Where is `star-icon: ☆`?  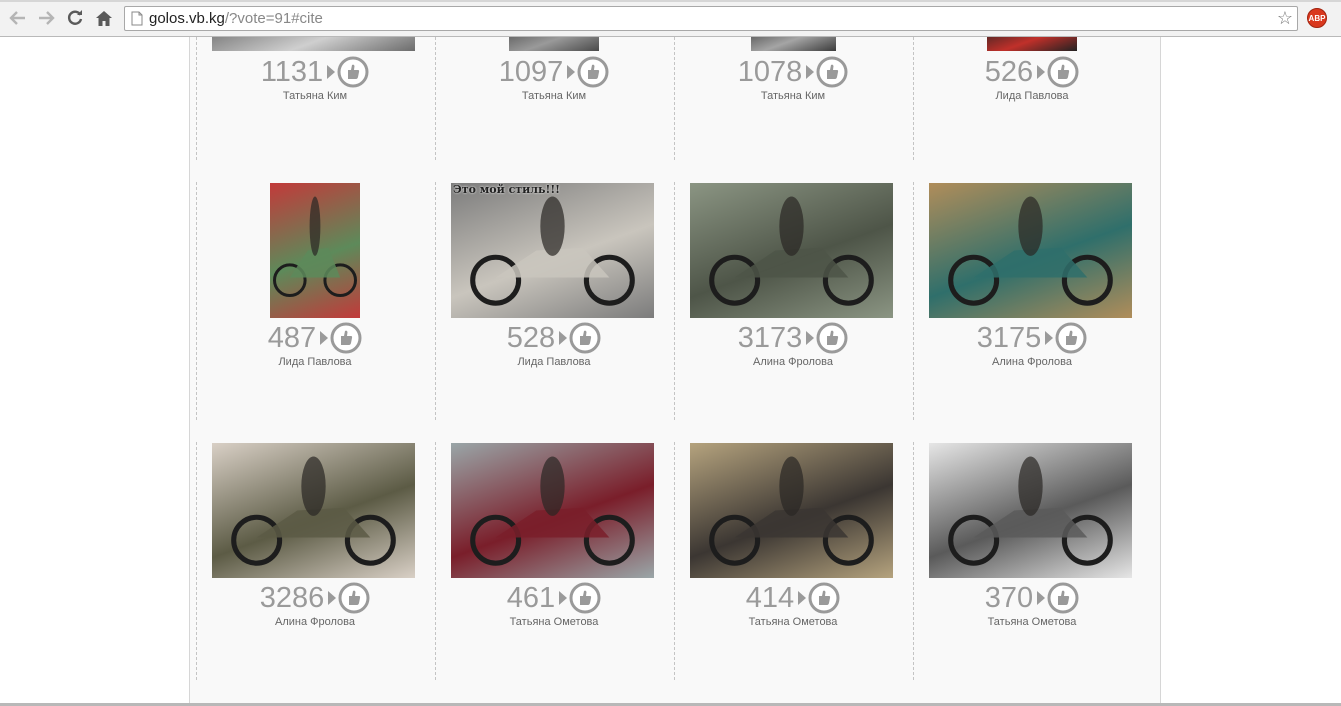 star-icon: ☆ is located at coordinates (1285, 18).